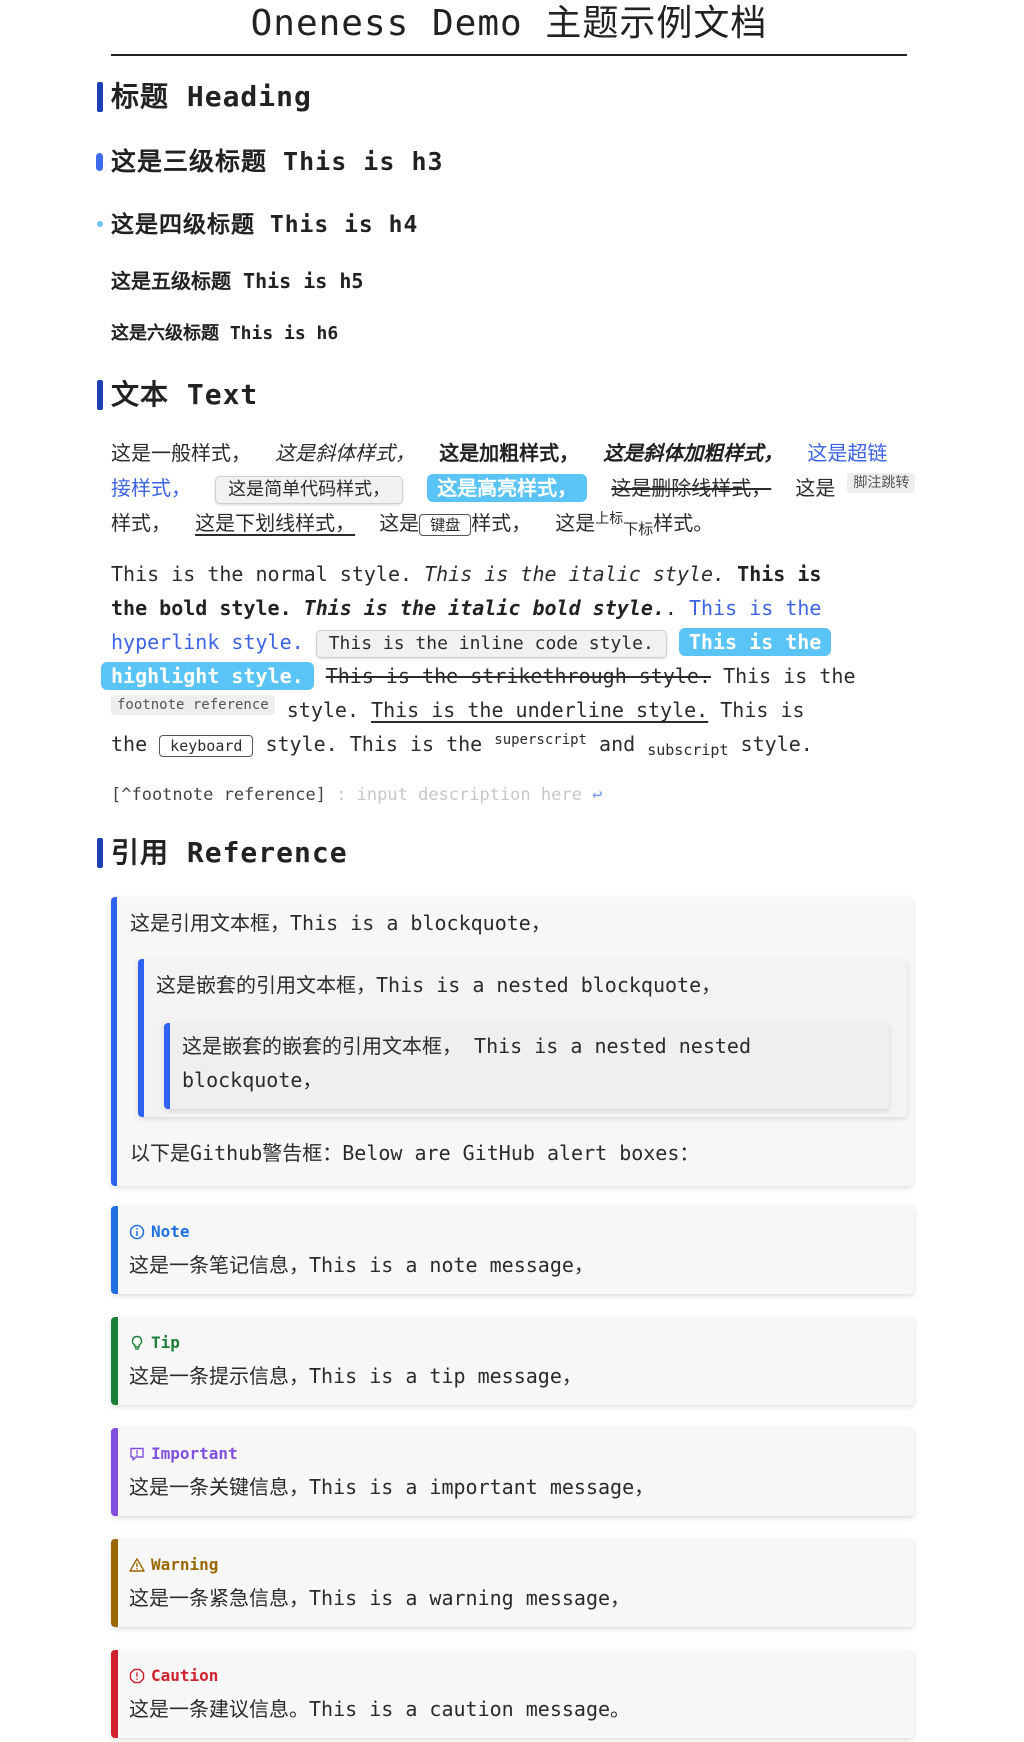 The height and width of the screenshot is (1742, 1024). What do you see at coordinates (762, 710) in the screenshot?
I see `en-kbd-pre: This is` at bounding box center [762, 710].